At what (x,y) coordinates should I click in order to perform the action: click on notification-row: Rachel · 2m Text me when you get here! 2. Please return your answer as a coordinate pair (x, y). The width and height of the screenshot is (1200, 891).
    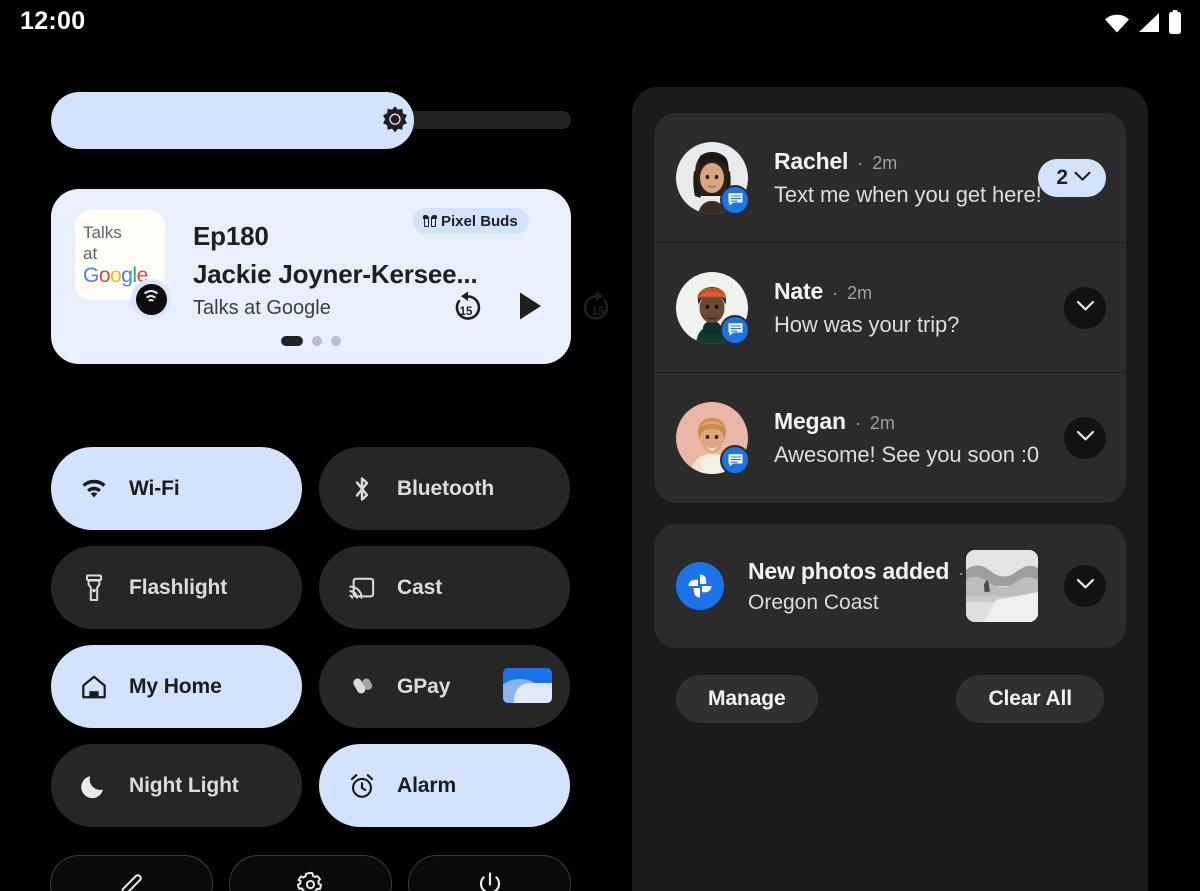
    Looking at the image, I should click on (890, 178).